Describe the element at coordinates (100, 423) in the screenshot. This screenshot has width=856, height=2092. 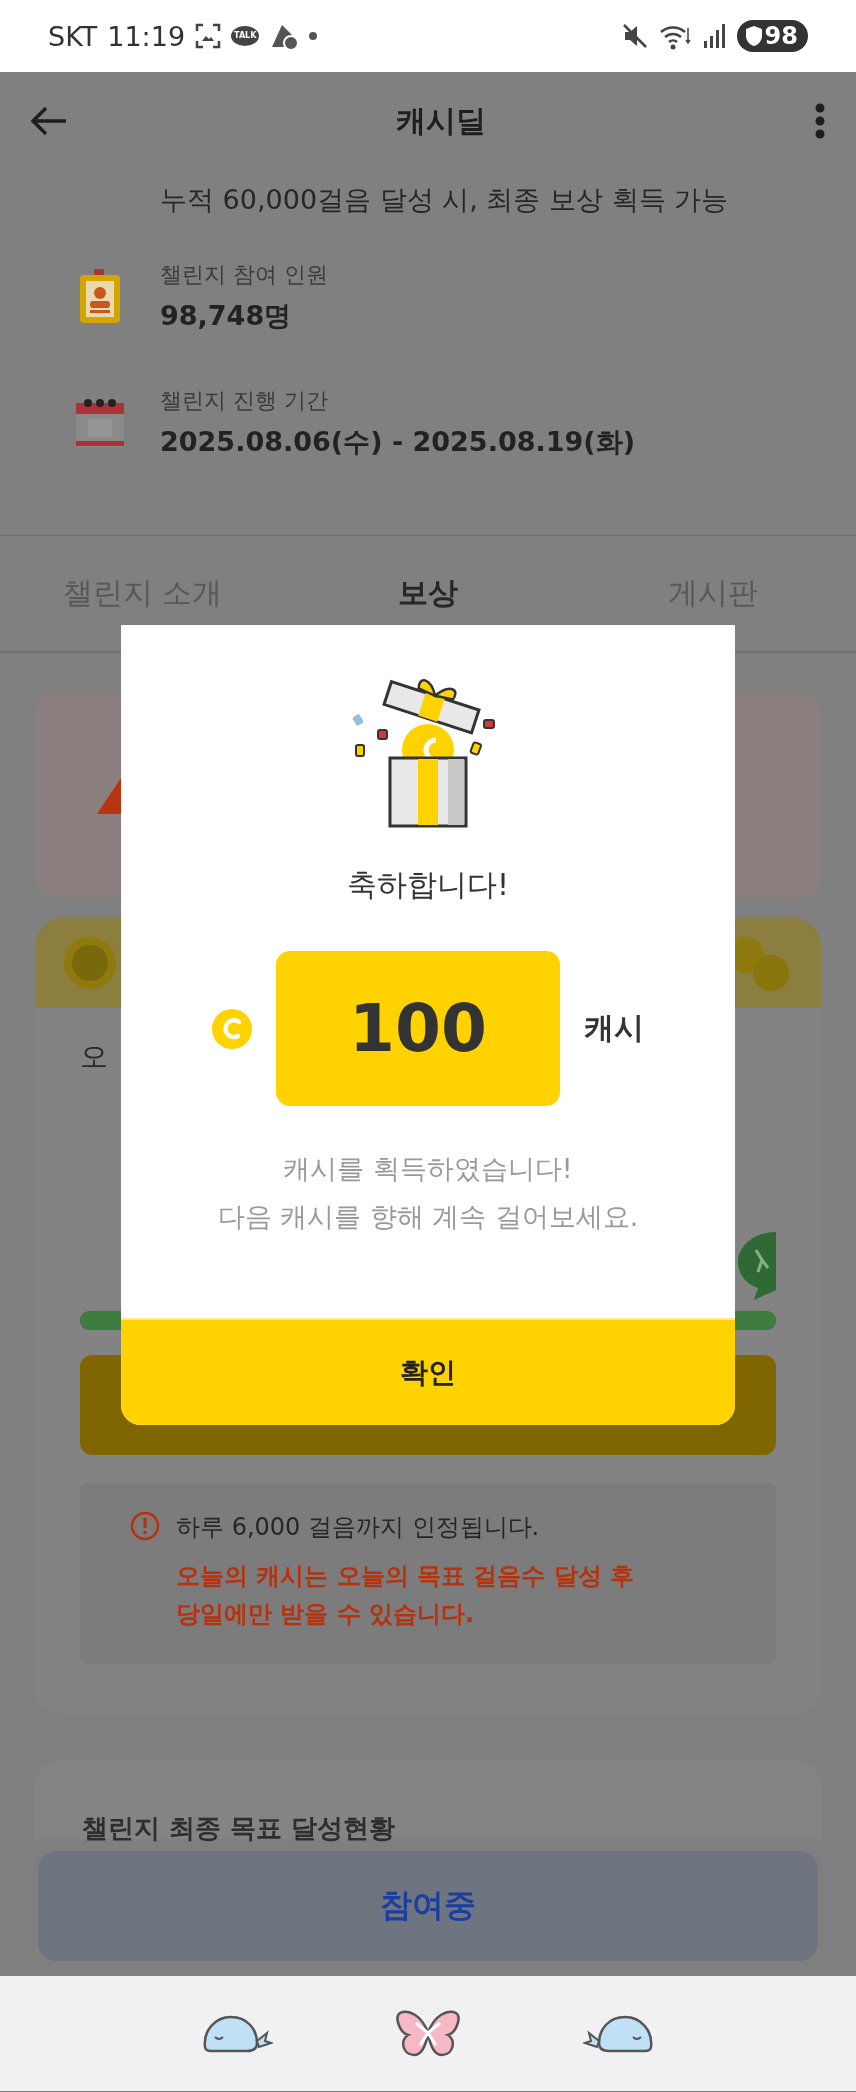
I see `calendar-icon` at that location.